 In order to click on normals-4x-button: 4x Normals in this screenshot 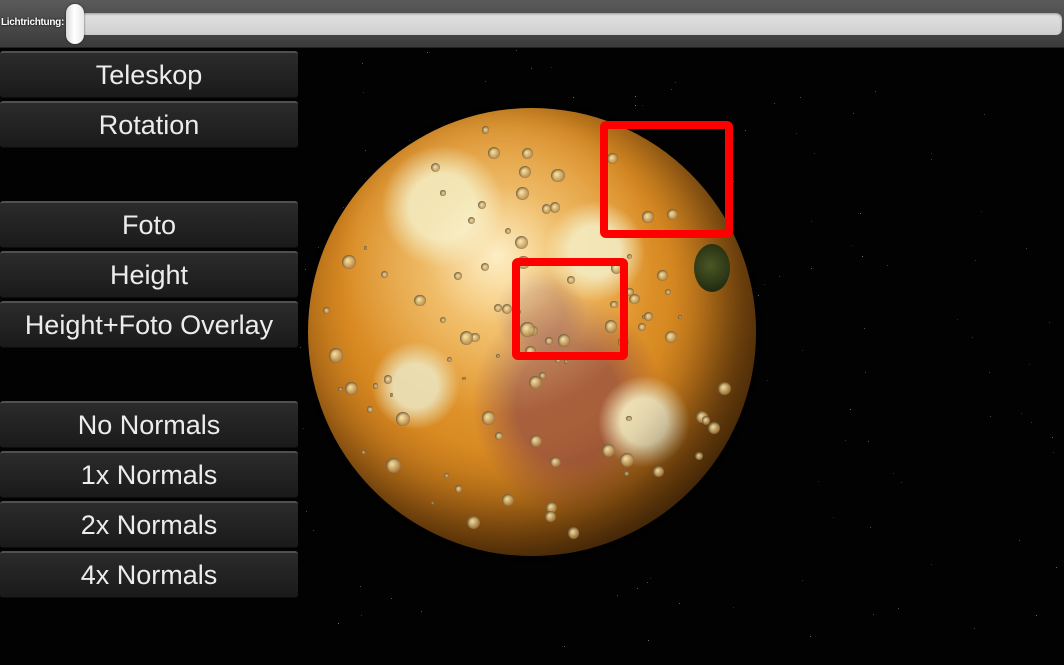, I will do `click(149, 574)`.